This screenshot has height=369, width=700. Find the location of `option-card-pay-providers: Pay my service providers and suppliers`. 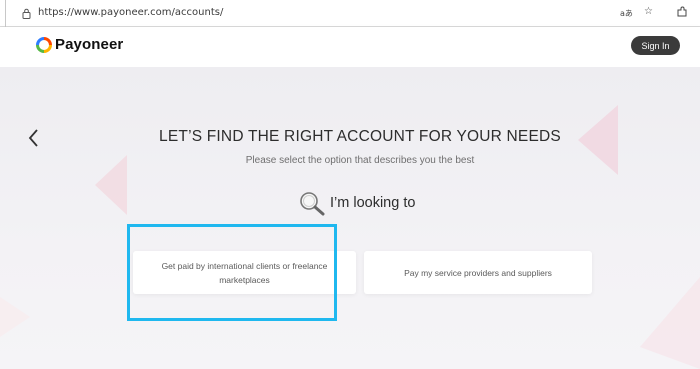

option-card-pay-providers: Pay my service providers and suppliers is located at coordinates (478, 272).